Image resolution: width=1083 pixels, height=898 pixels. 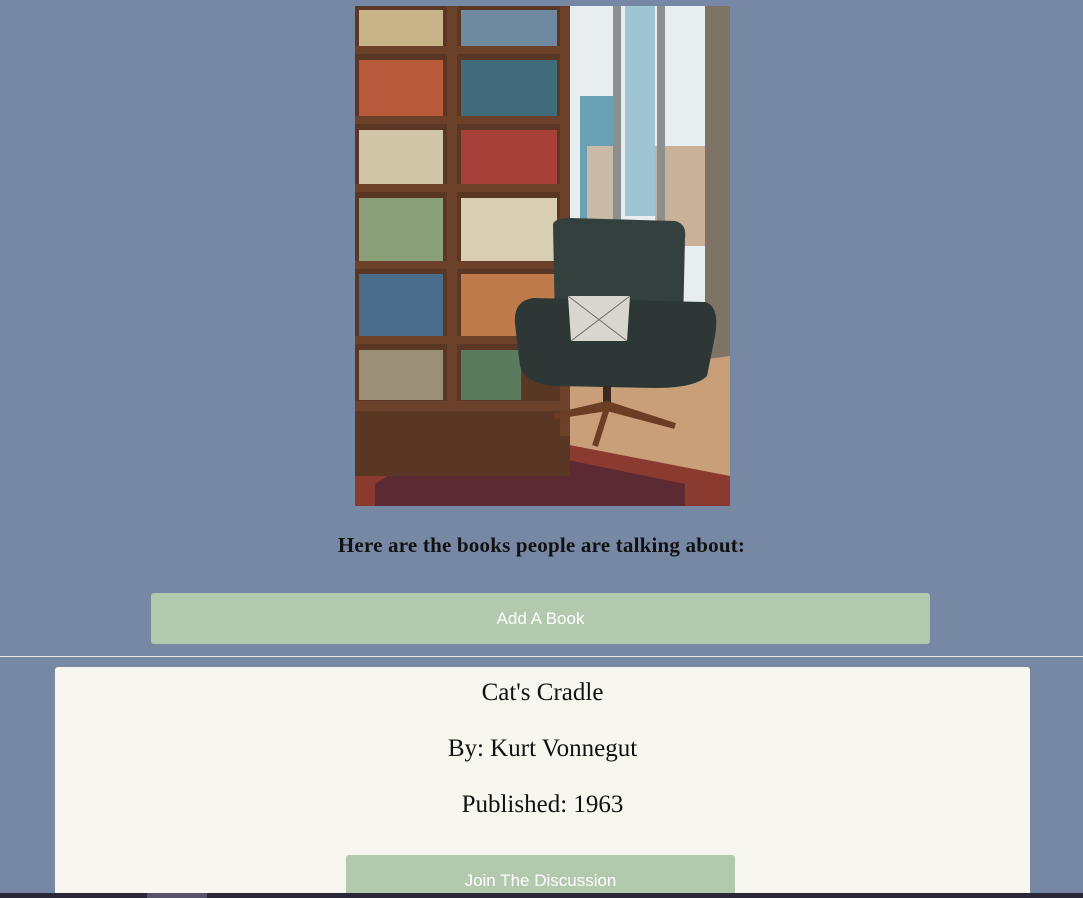 What do you see at coordinates (542, 804) in the screenshot?
I see `book-published: Published: 1963` at bounding box center [542, 804].